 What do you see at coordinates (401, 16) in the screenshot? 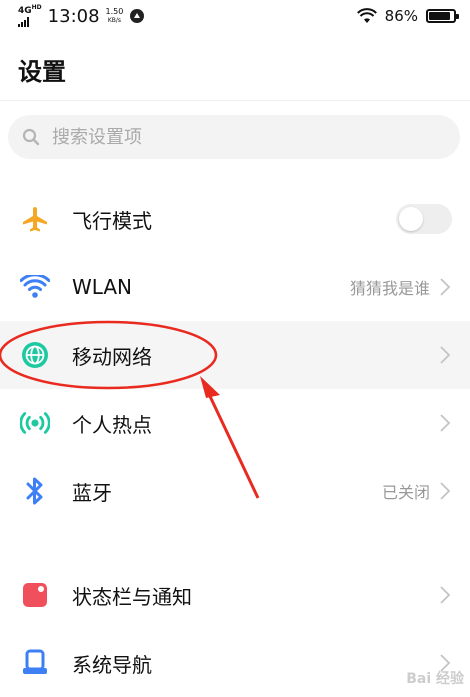
I see `battery-percent: 86%` at bounding box center [401, 16].